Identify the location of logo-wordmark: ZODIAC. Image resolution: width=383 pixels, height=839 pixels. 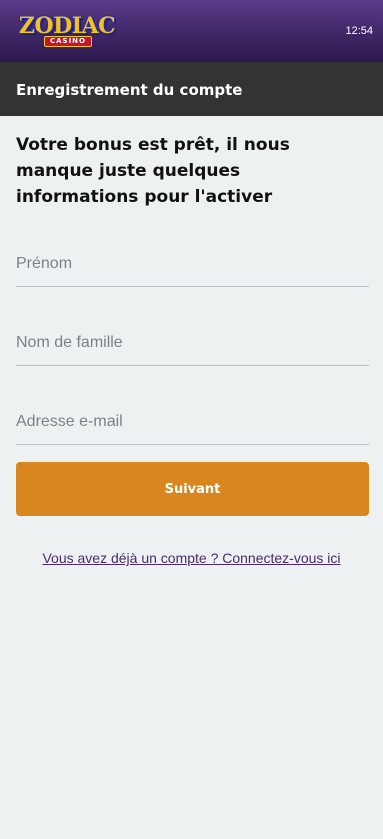
(67, 26).